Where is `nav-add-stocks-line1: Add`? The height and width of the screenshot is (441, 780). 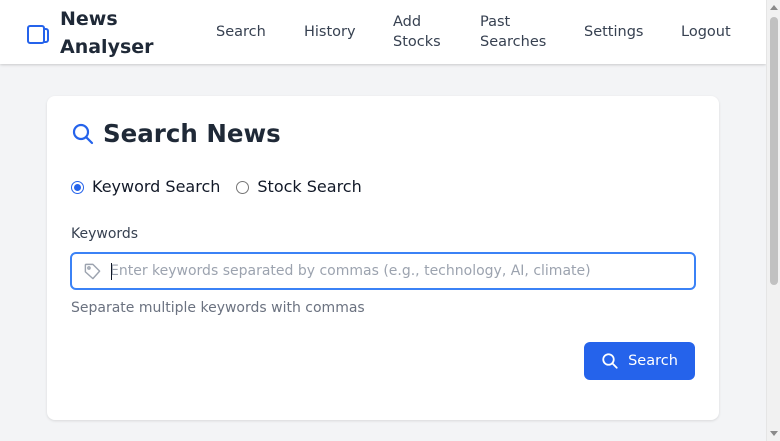
nav-add-stocks-line1: Add is located at coordinates (407, 22).